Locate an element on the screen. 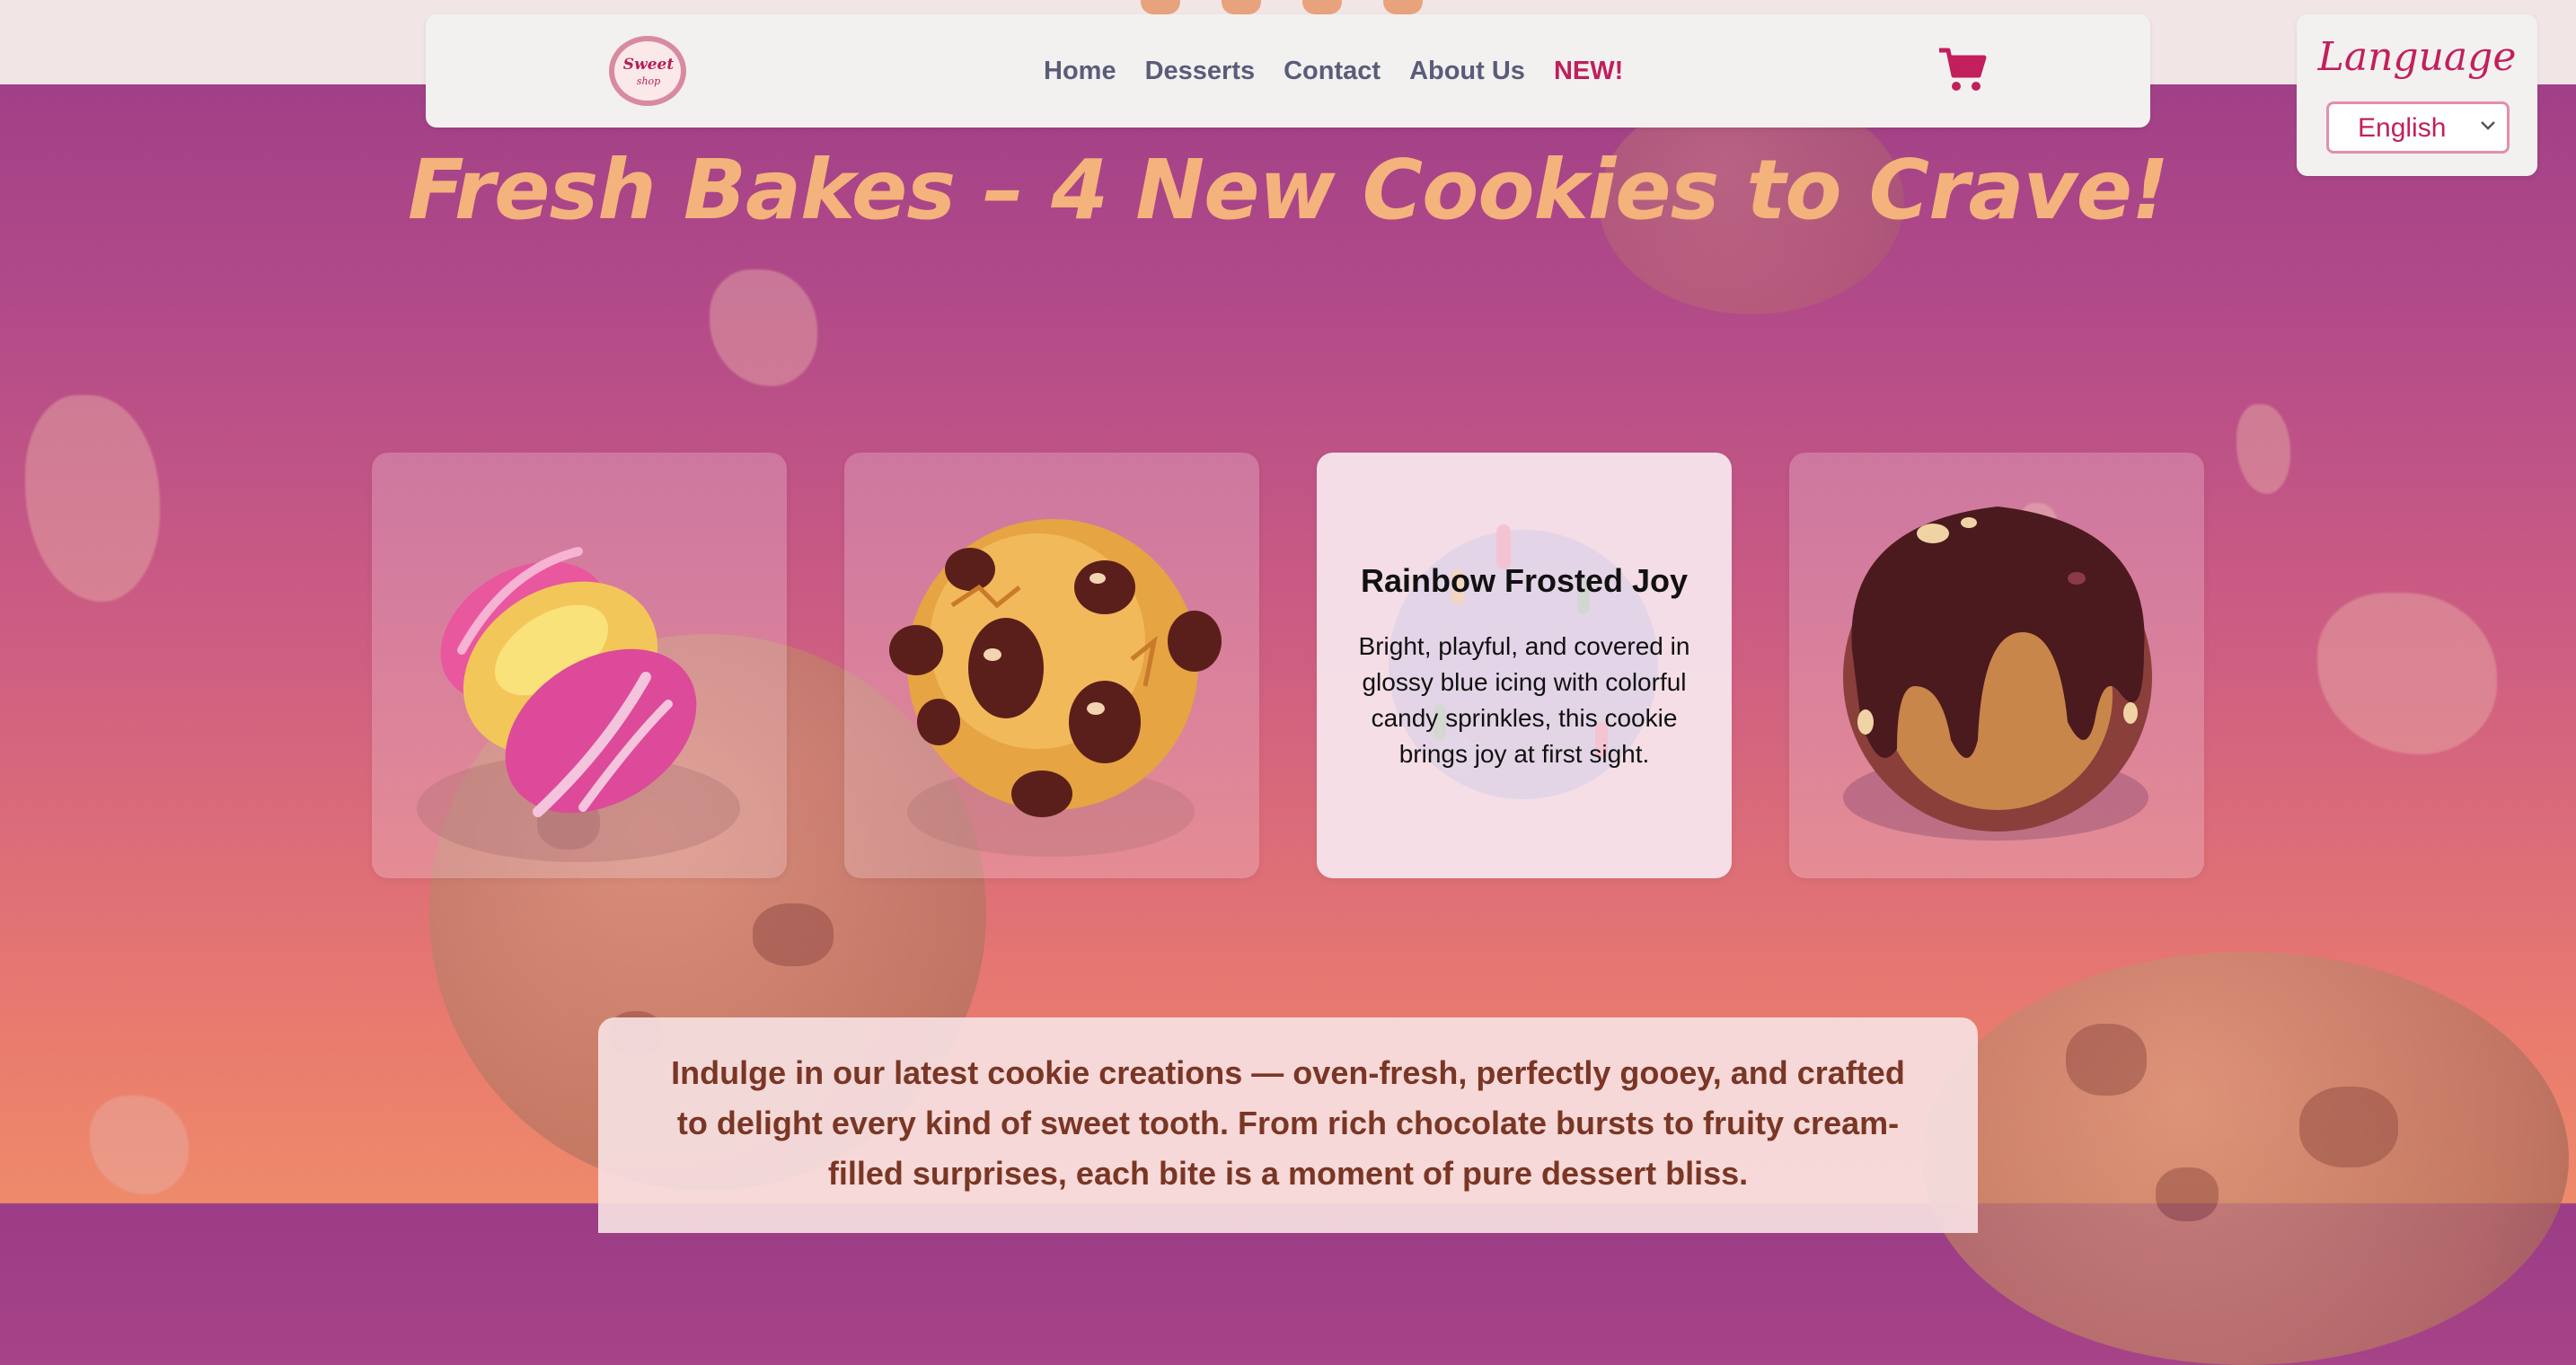 The height and width of the screenshot is (1365, 2576). card-title: Rainbow Frosted Joy is located at coordinates (1524, 580).